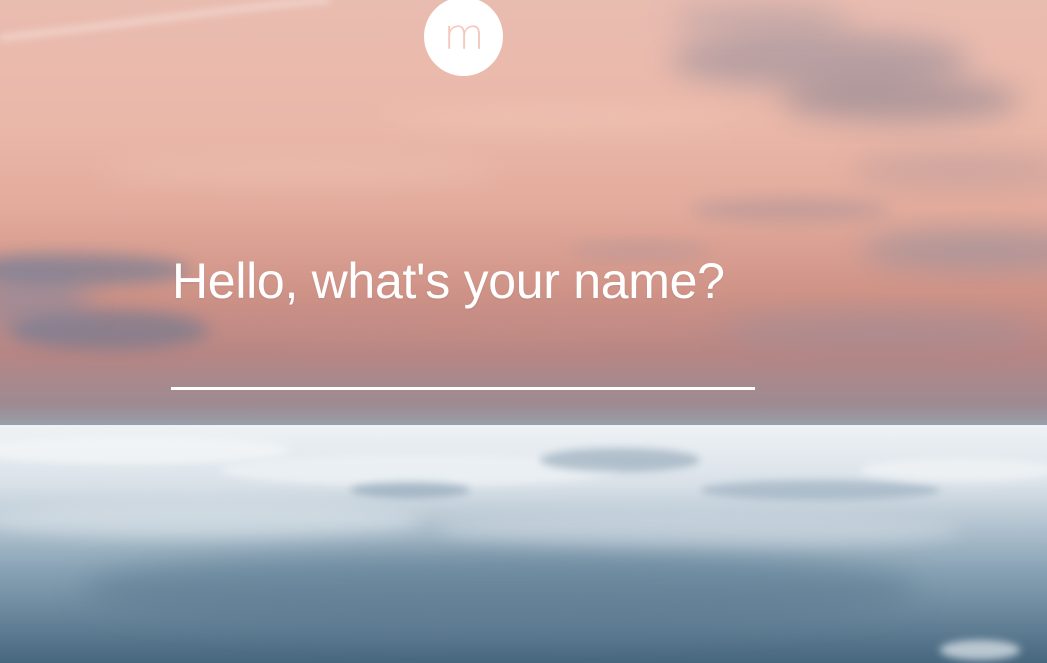 This screenshot has height=663, width=1047. What do you see at coordinates (464, 34) in the screenshot?
I see `logo-letter: m` at bounding box center [464, 34].